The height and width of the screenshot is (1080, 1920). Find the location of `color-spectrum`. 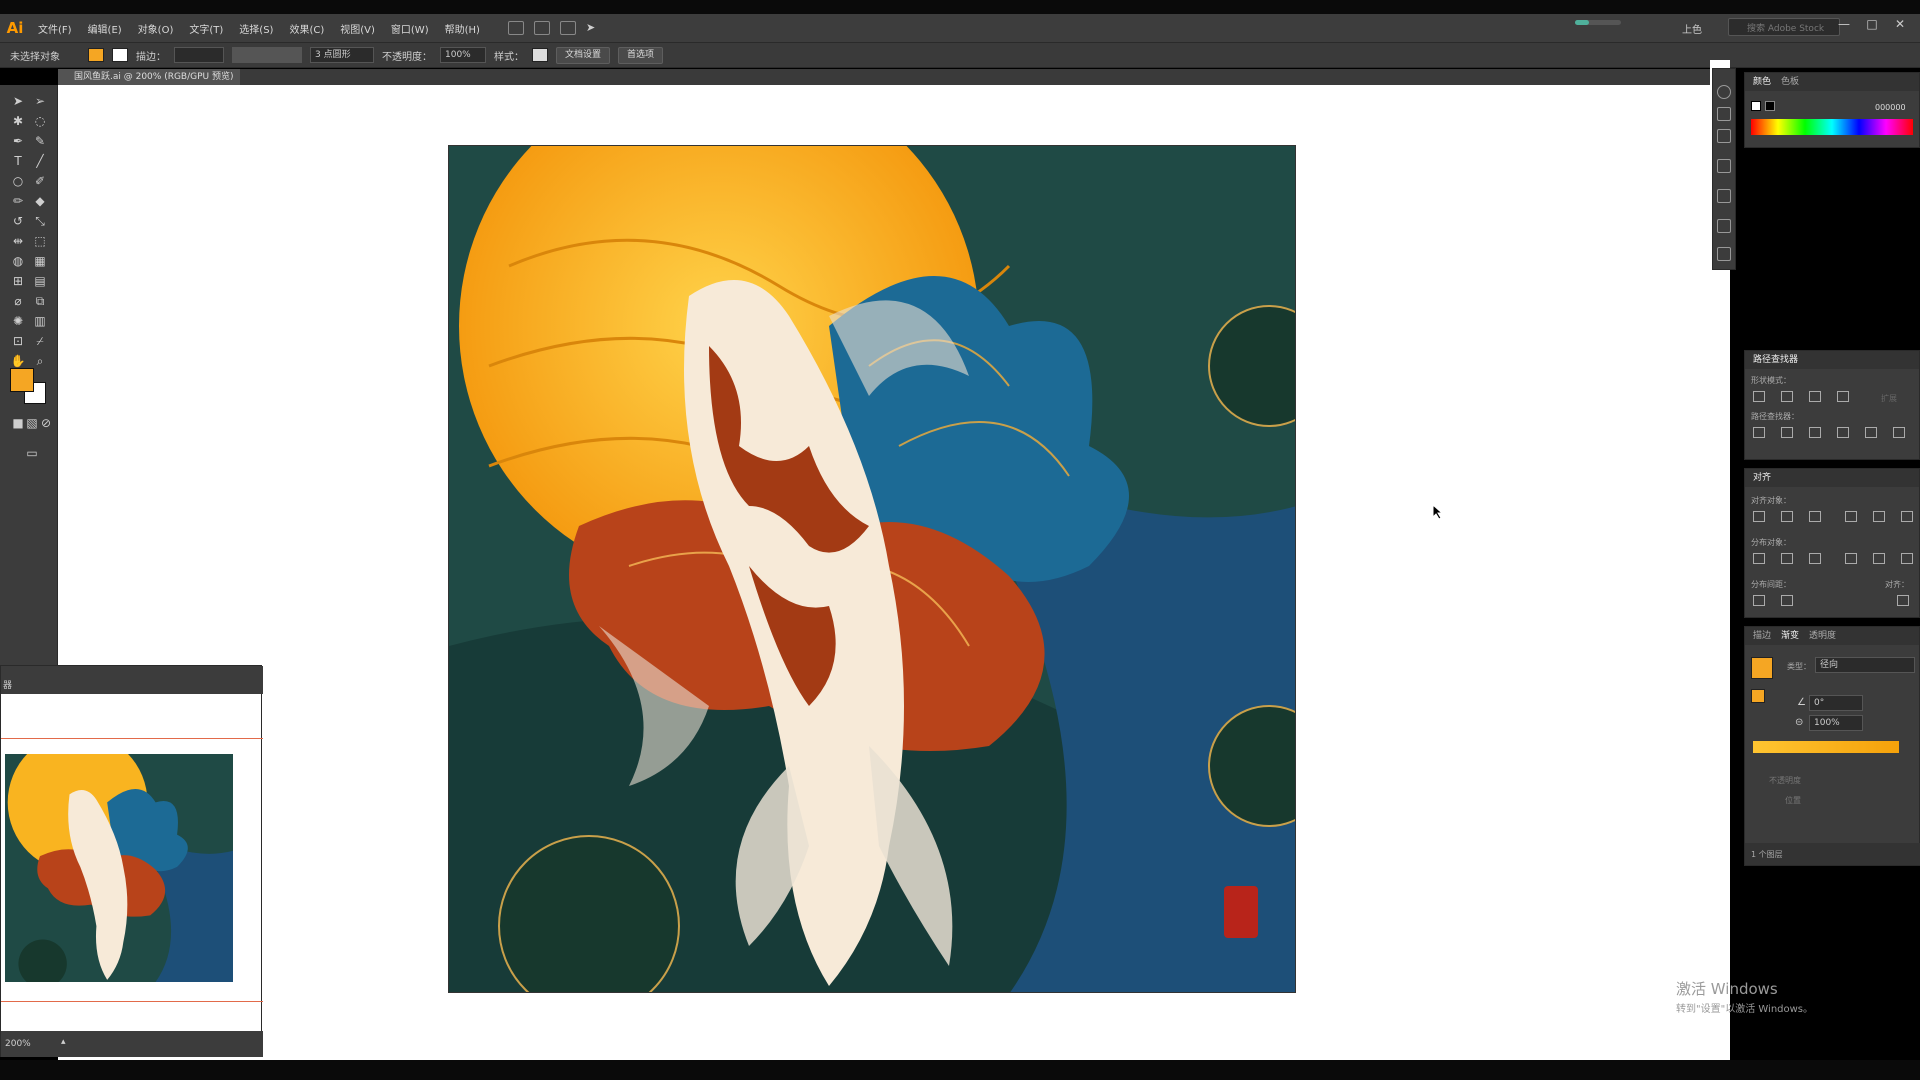

color-spectrum is located at coordinates (1832, 127).